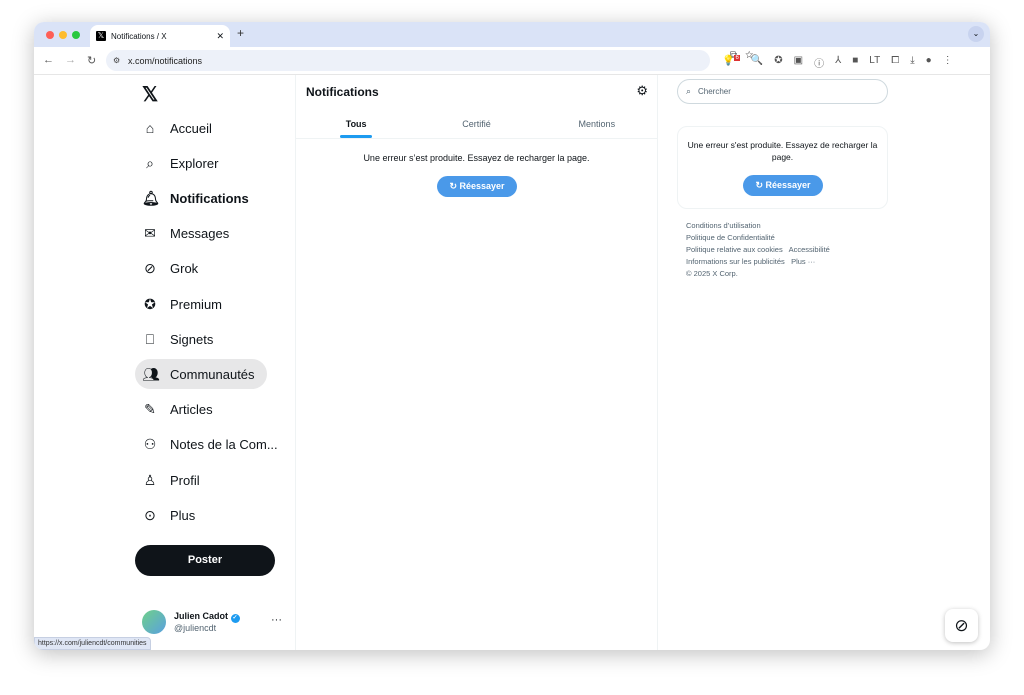  I want to click on footer-link-cookies: Politique relative aux cookies, so click(734, 249).